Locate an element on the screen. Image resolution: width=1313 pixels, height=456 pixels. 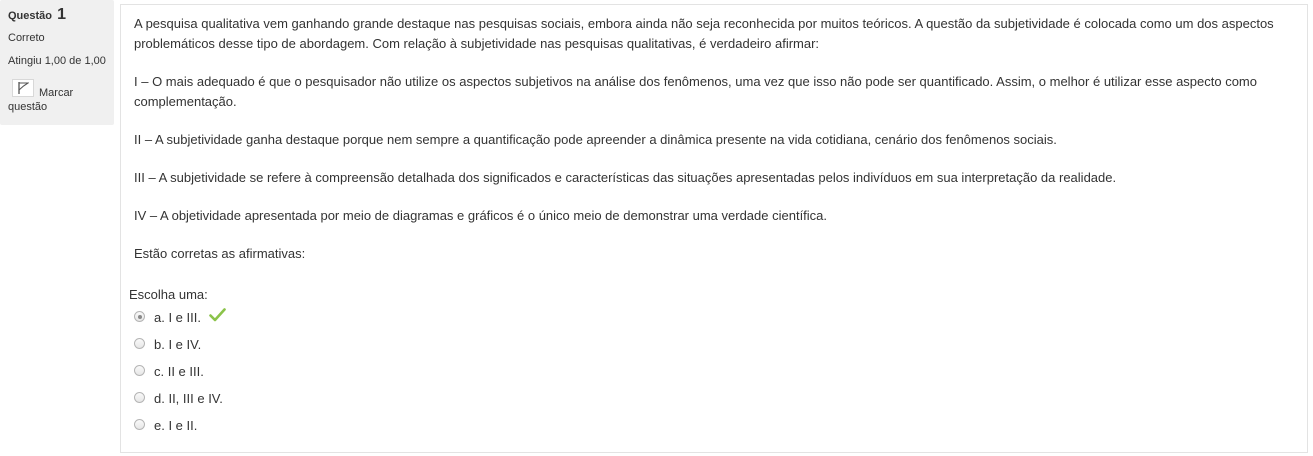
answer-option-a: a. I e III. is located at coordinates (284, 321).